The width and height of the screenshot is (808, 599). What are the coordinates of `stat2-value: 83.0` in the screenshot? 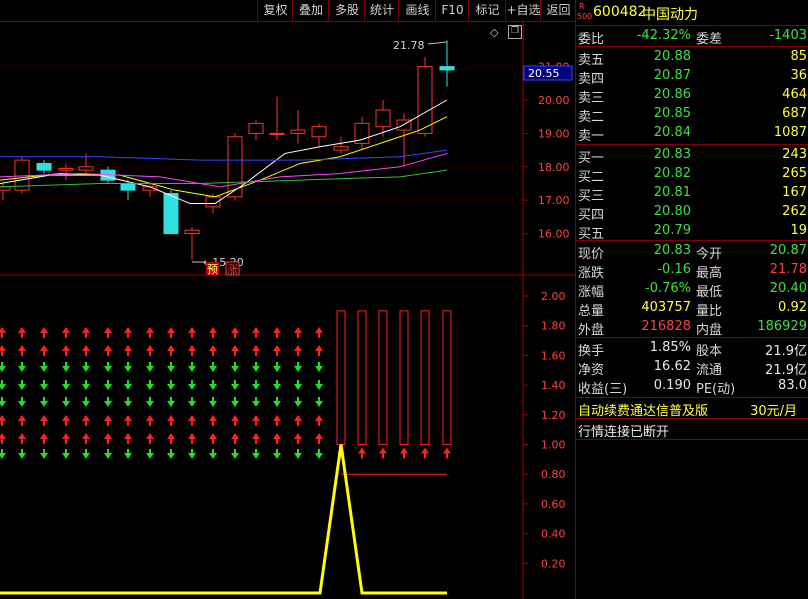 It's located at (792, 385).